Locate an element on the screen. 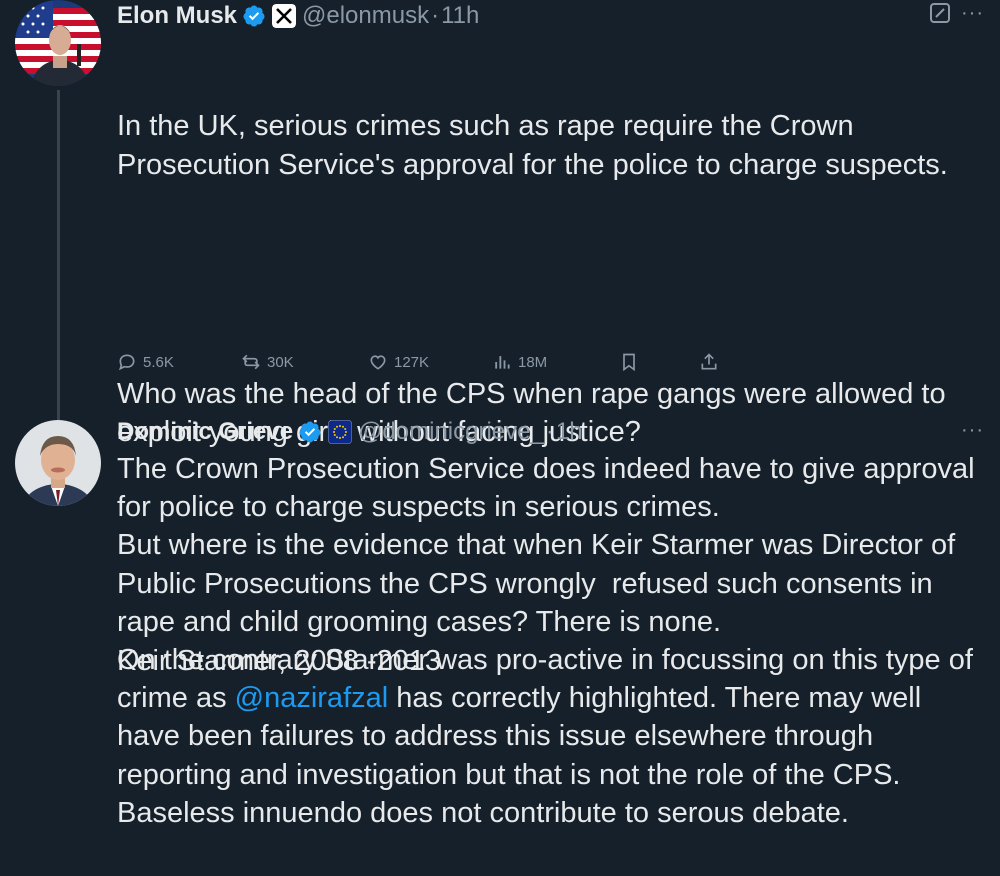  tweet-header: Elon Musk @elonmusk · 11h is located at coordinates (298, 16).